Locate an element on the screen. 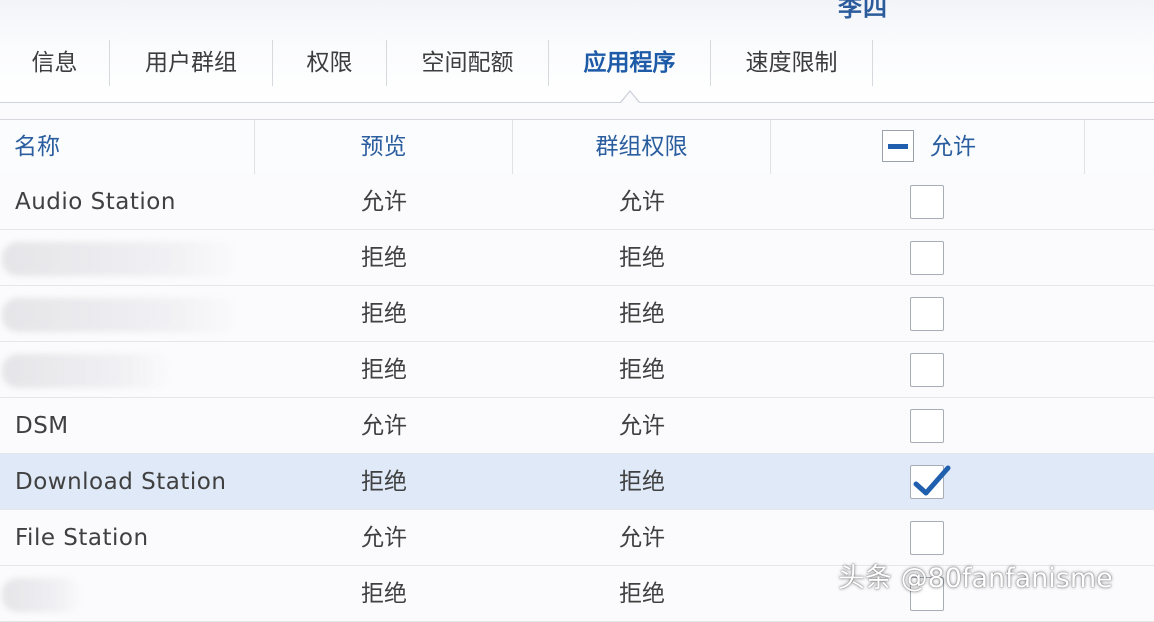 The height and width of the screenshot is (622, 1154). table-row: Download Station 拒绝 拒绝 is located at coordinates (577, 482).